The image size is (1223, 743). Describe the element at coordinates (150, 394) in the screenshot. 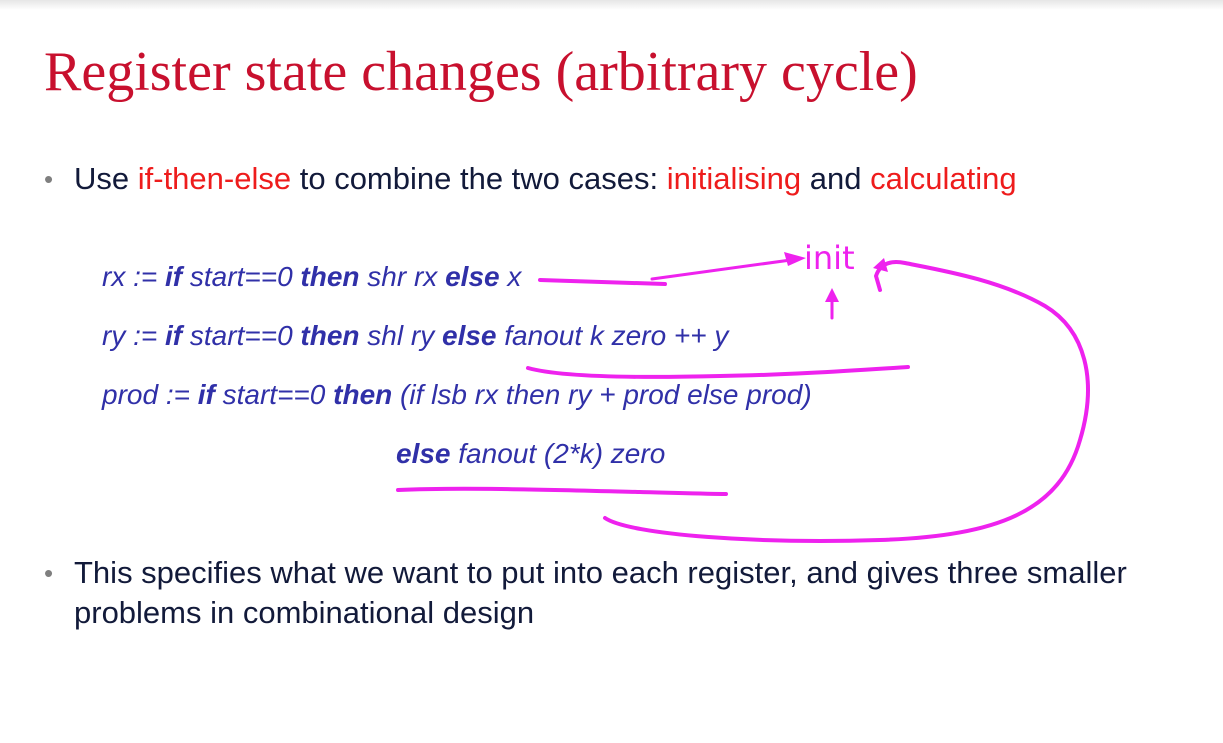

I see `code-token: prod :=` at that location.